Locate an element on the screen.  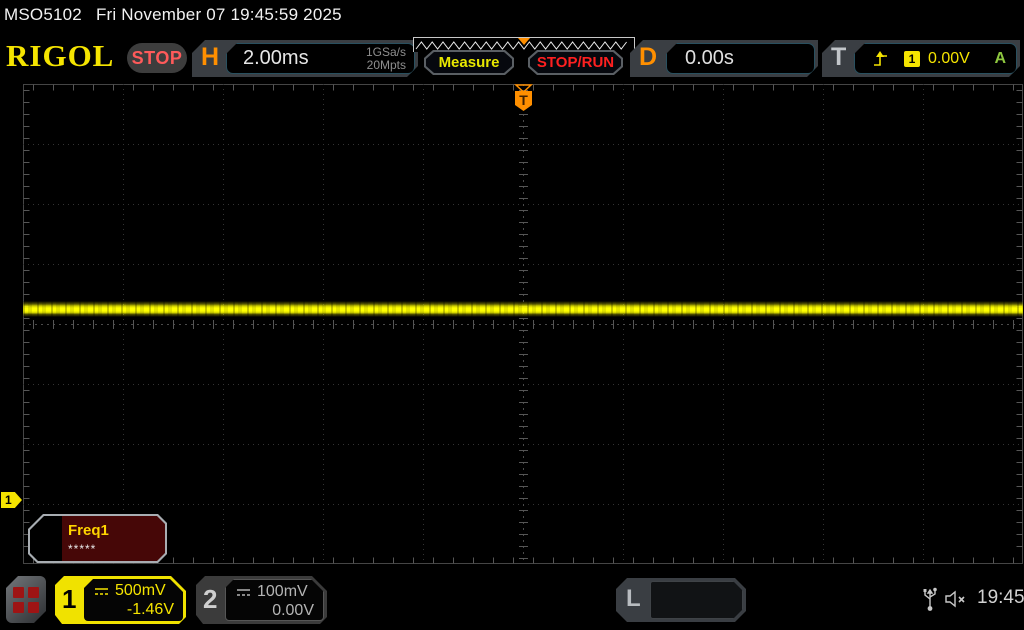
memory-depth: 20Mpts is located at coordinates (386, 64).